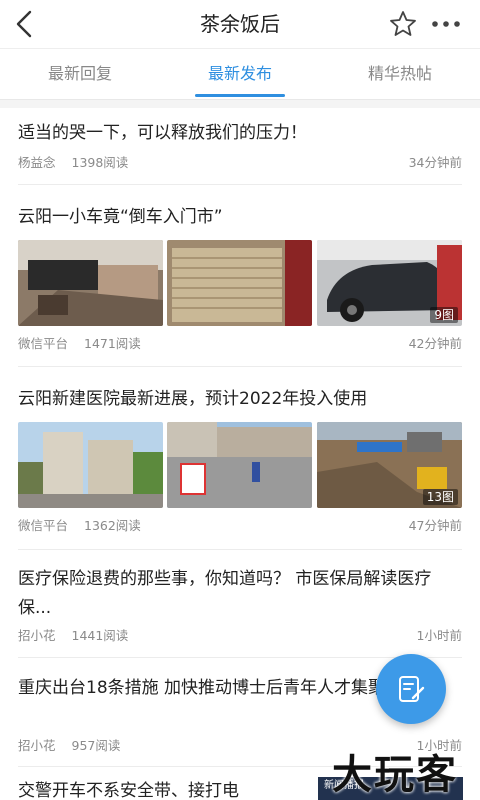 The image size is (480, 800). Describe the element at coordinates (112, 343) in the screenshot. I see `post-views: 1471阅读` at that location.